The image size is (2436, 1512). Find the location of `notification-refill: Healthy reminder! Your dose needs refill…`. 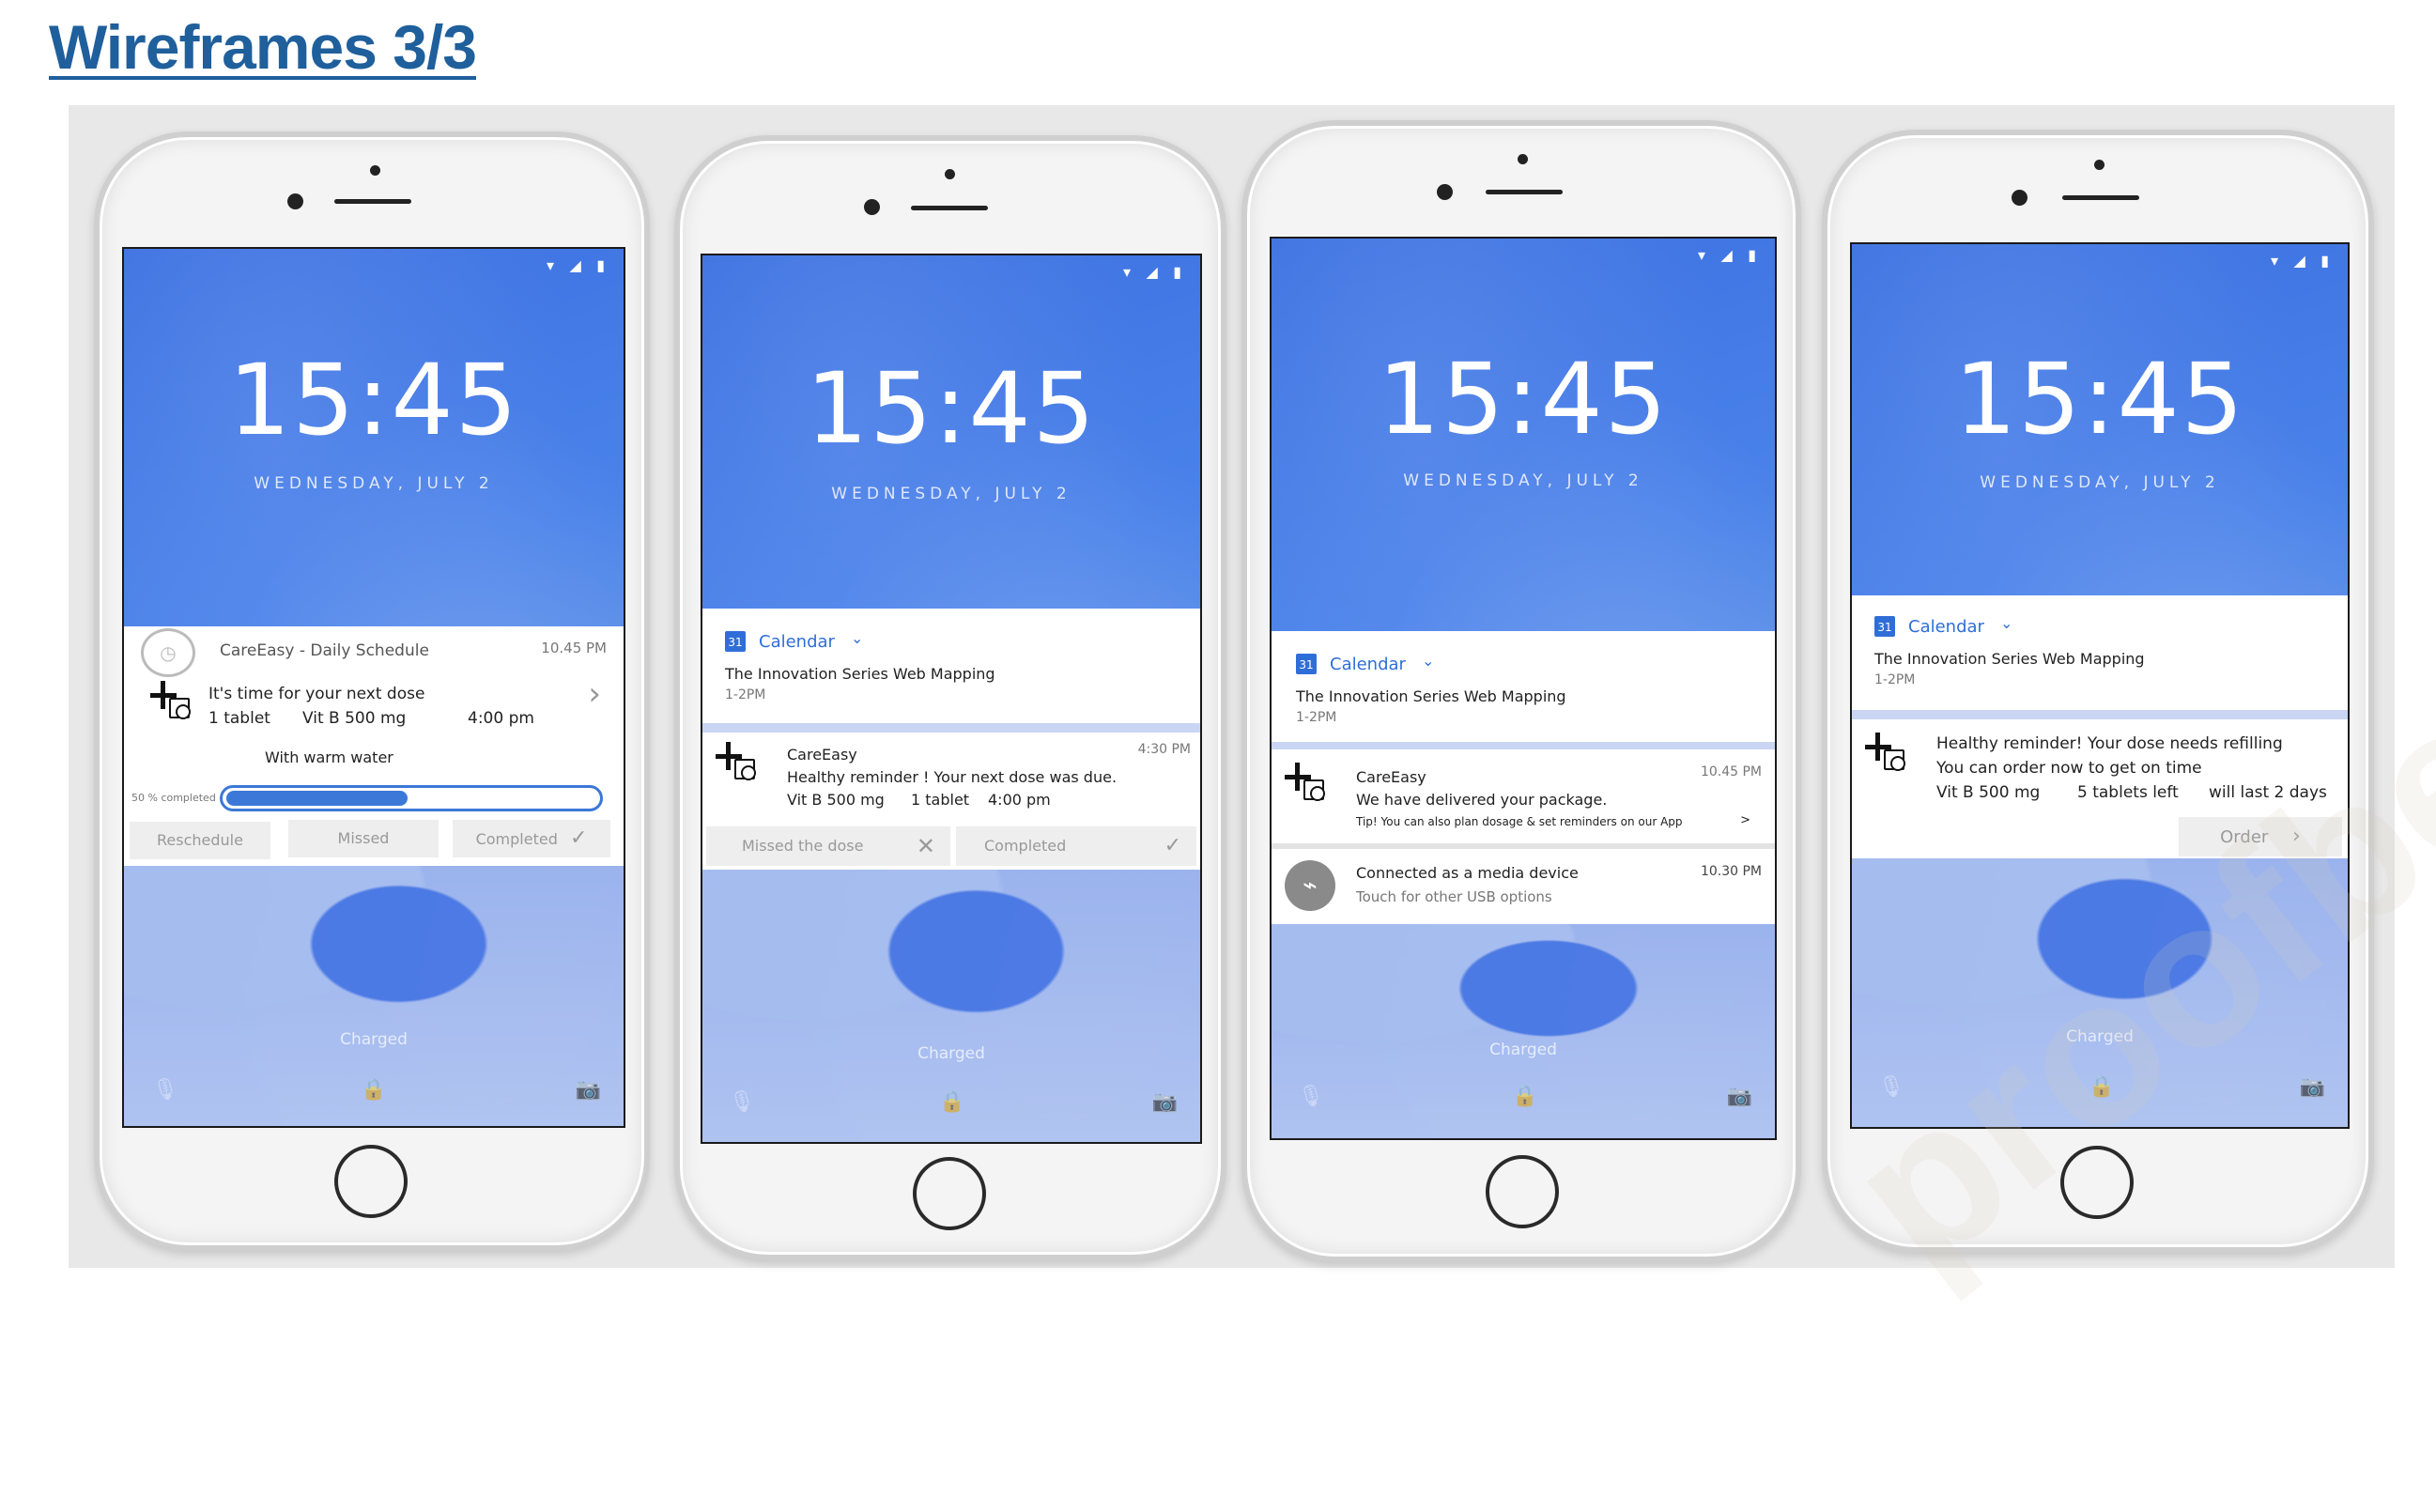

notification-refill: Healthy reminder! Your dose needs refill… is located at coordinates (2100, 788).